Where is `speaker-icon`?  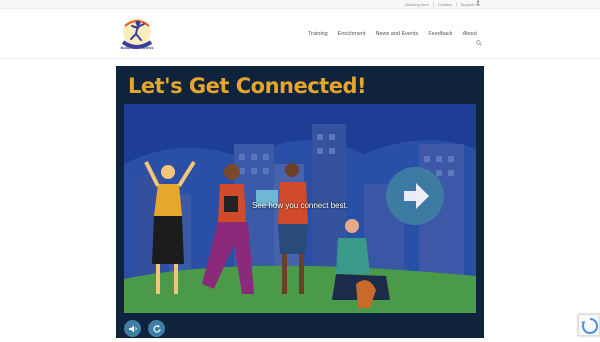
speaker-icon is located at coordinates (132, 328).